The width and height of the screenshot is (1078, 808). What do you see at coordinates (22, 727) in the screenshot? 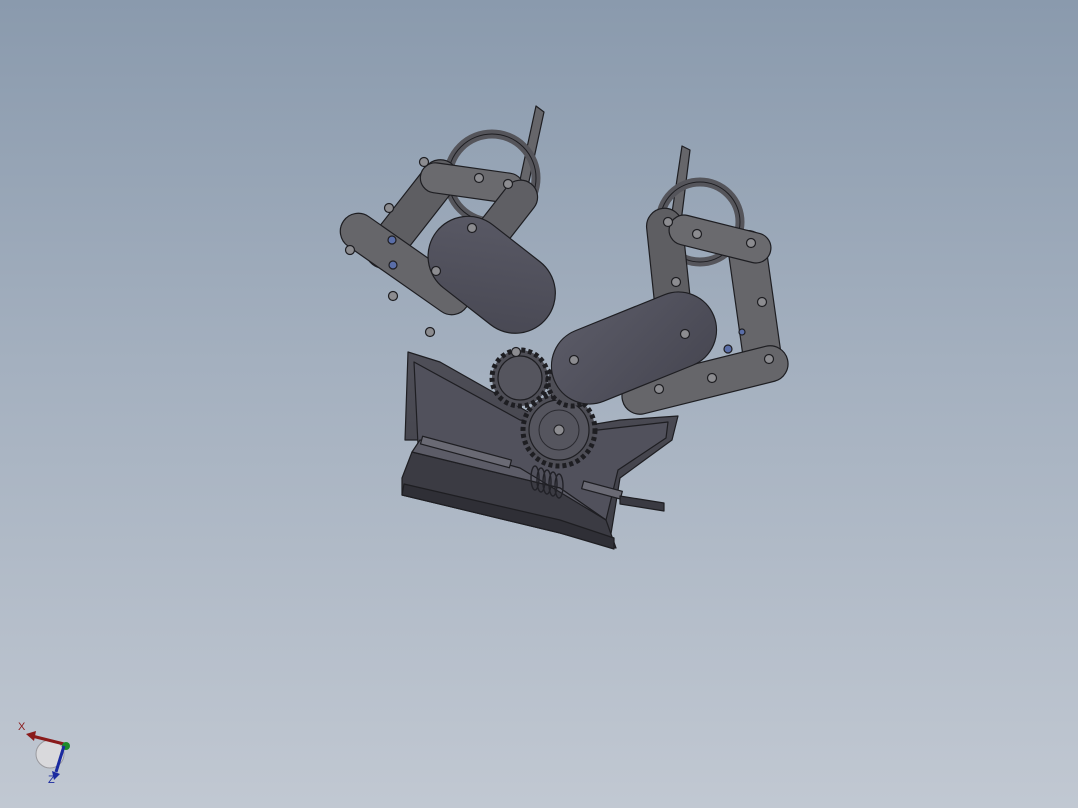
I see `triad-x-label: X` at bounding box center [22, 727].